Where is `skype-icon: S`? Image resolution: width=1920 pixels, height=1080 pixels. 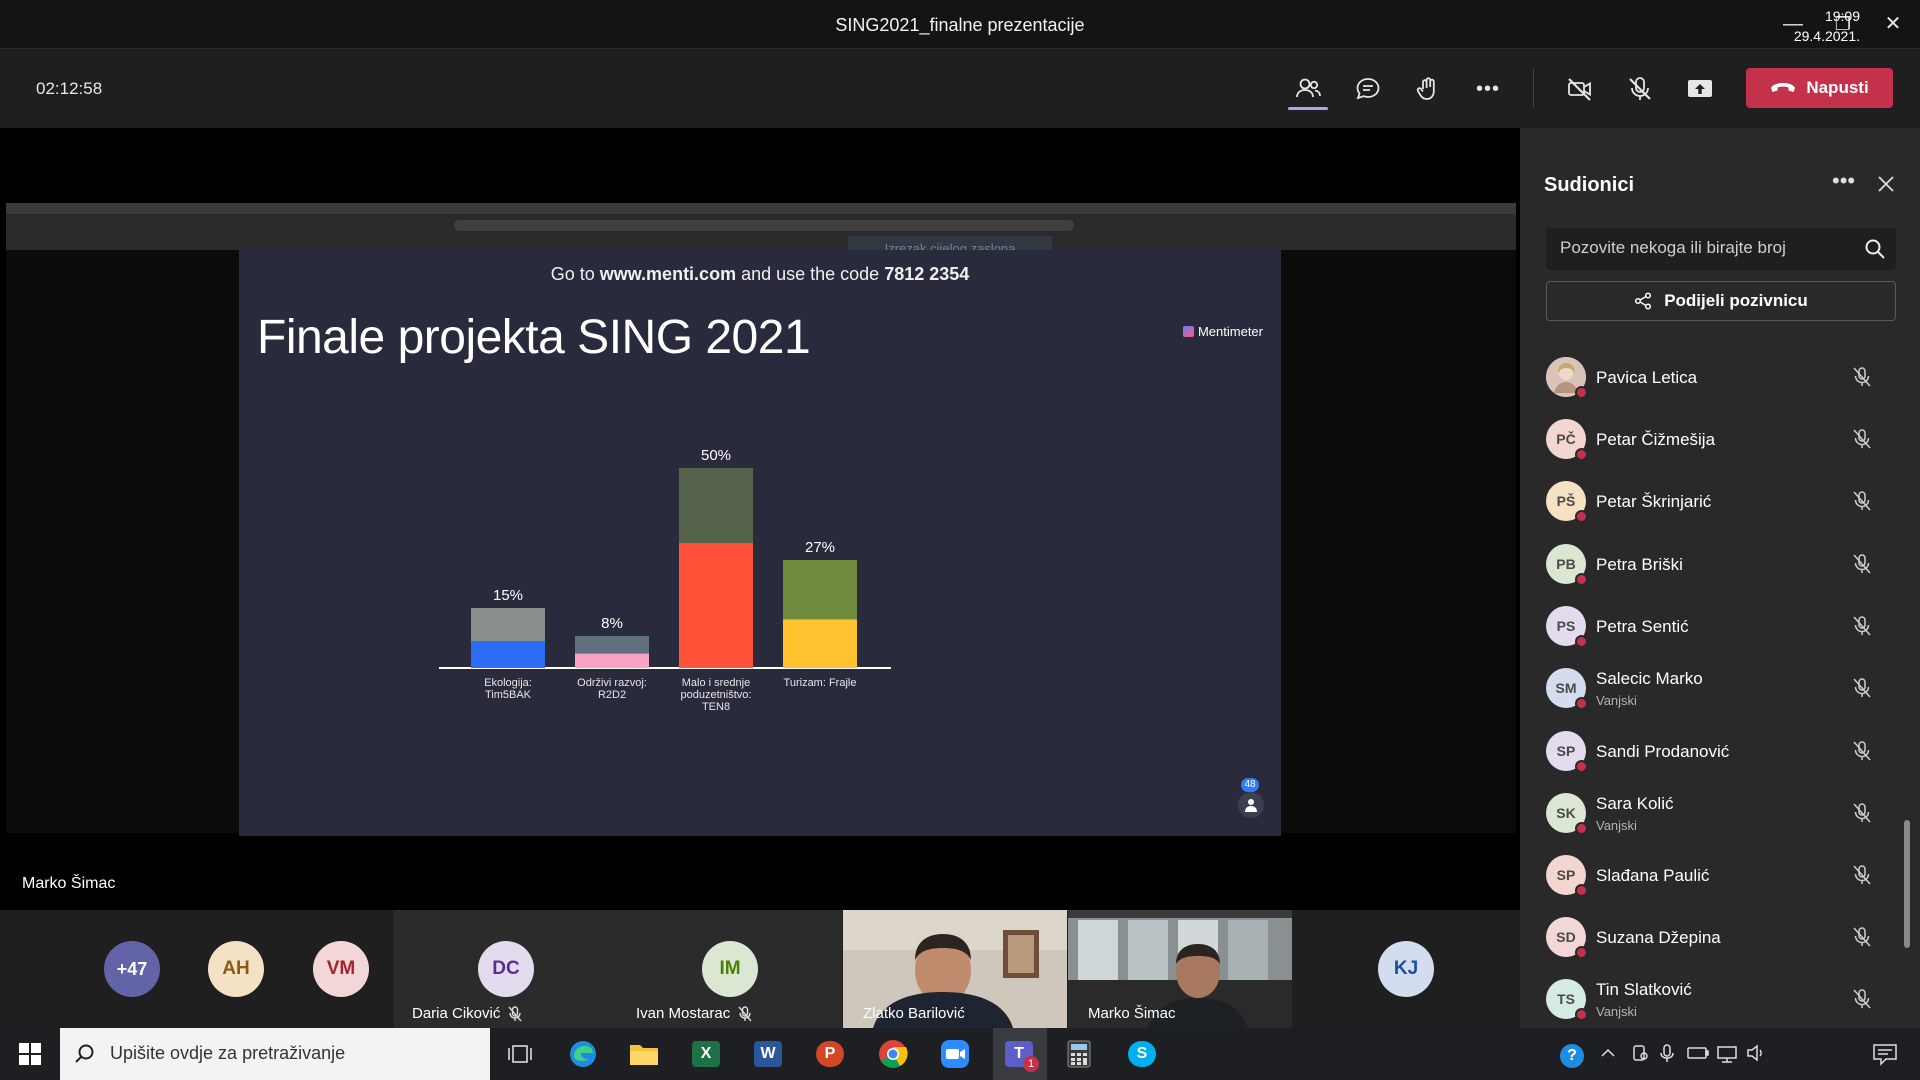 skype-icon: S is located at coordinates (1142, 1054).